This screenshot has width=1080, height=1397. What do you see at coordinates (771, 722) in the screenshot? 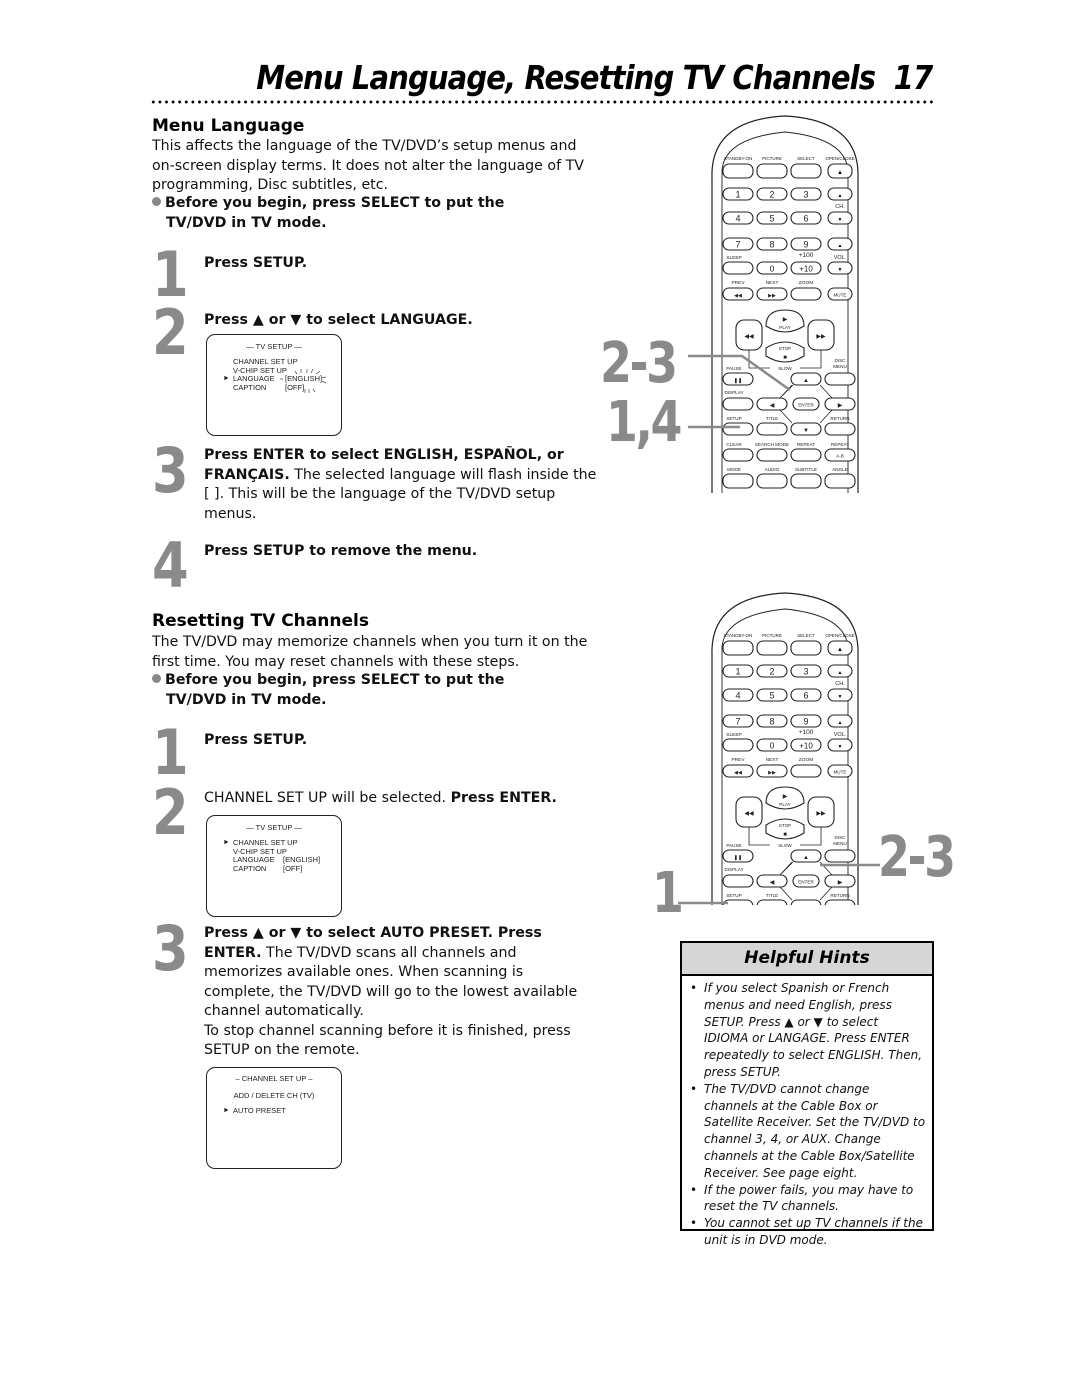
I see `number-label: 8` at bounding box center [771, 722].